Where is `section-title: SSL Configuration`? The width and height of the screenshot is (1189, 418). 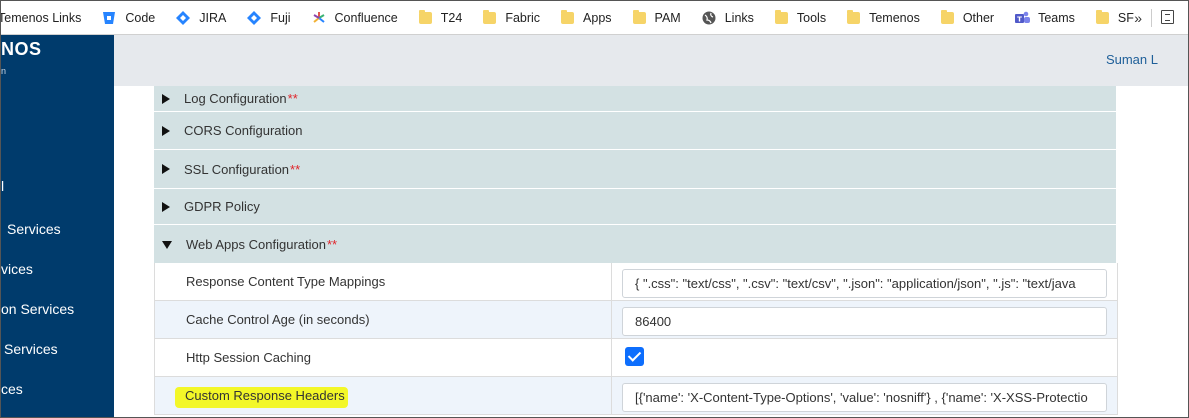
section-title: SSL Configuration is located at coordinates (237, 169).